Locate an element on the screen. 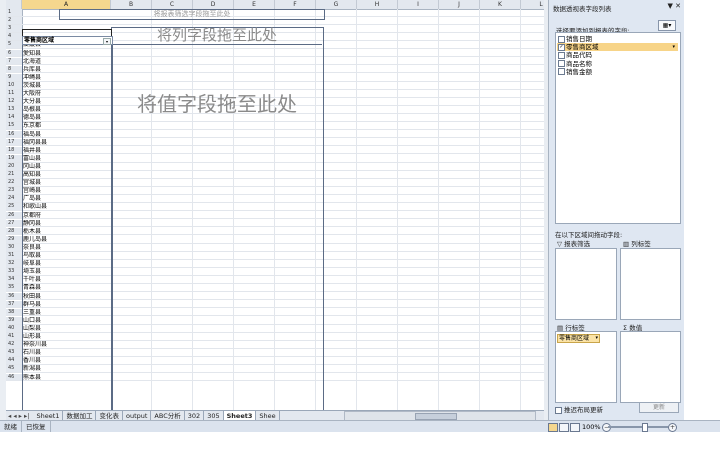  column-fields-drop-zone: 将列字段拖至此处 is located at coordinates (217, 36).